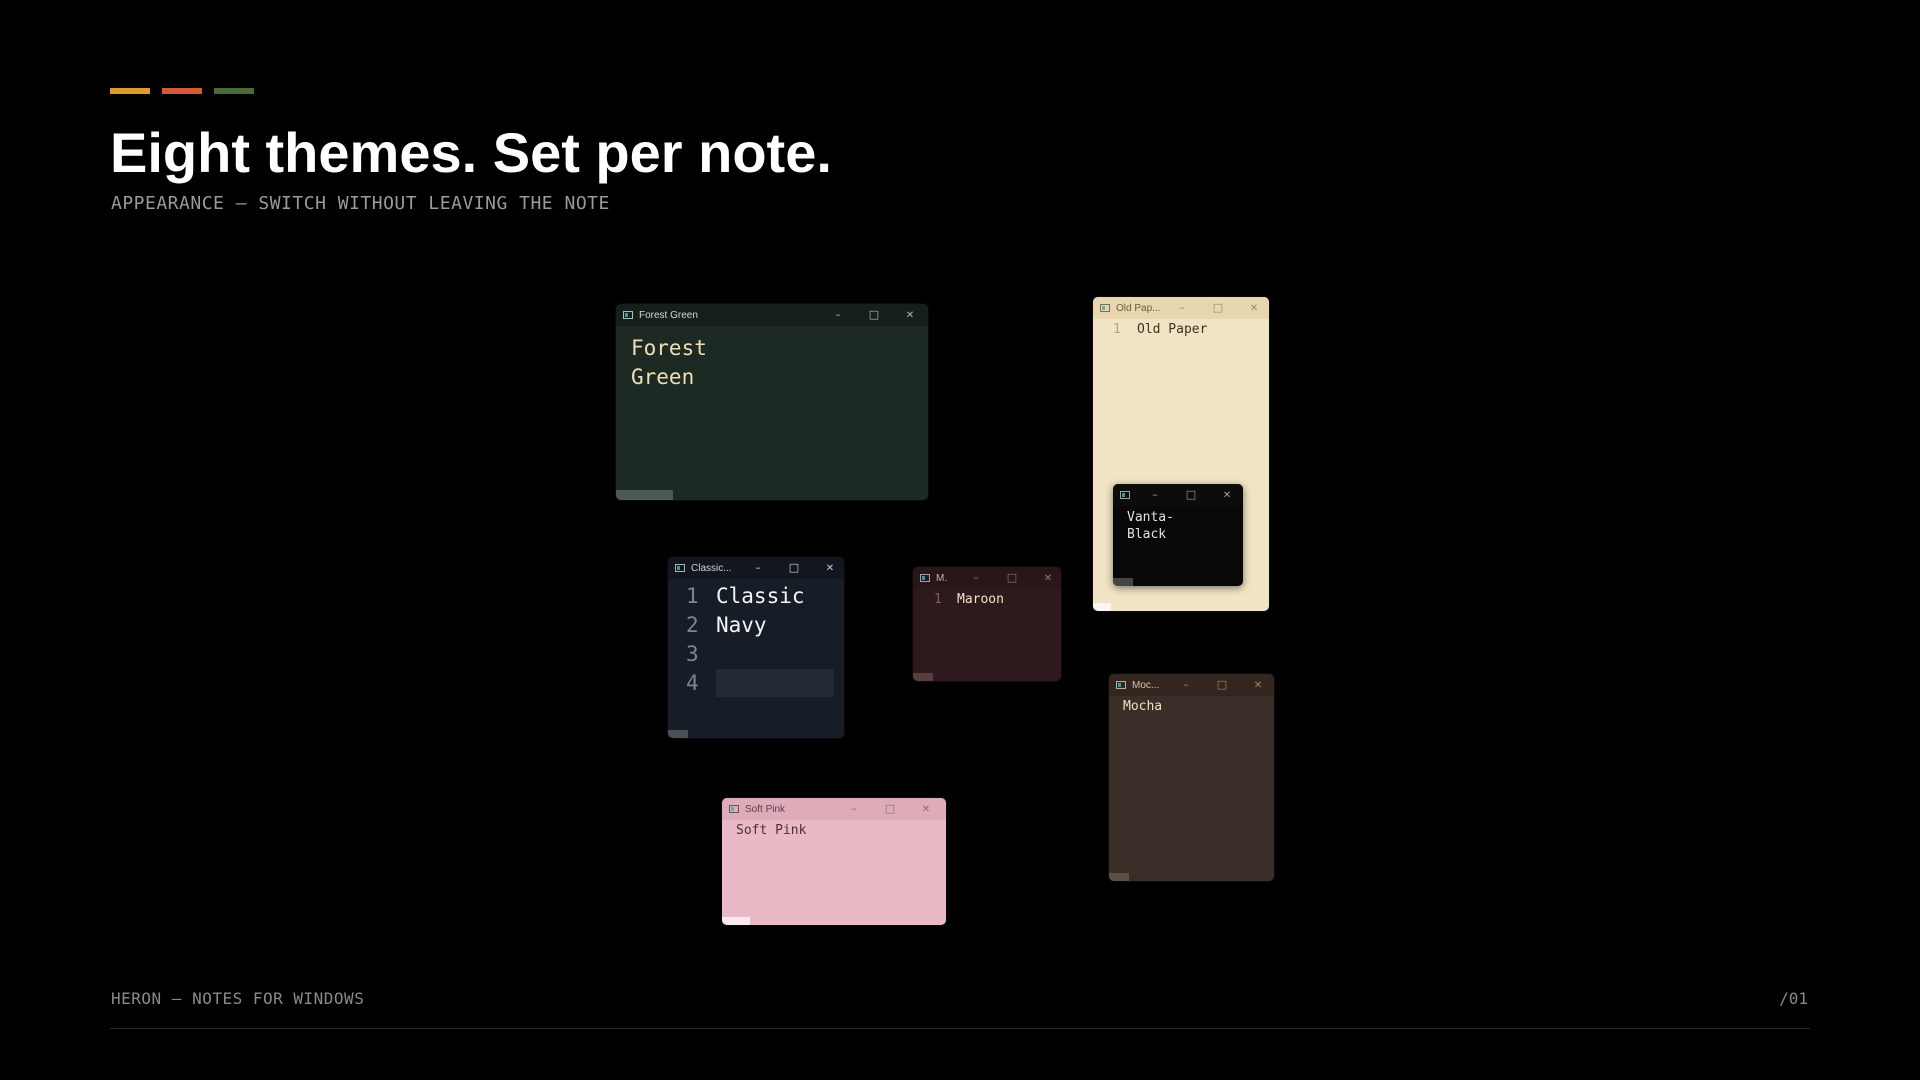 The width and height of the screenshot is (1920, 1080). What do you see at coordinates (772, 315) in the screenshot?
I see `window-titlebar: Forest Green` at bounding box center [772, 315].